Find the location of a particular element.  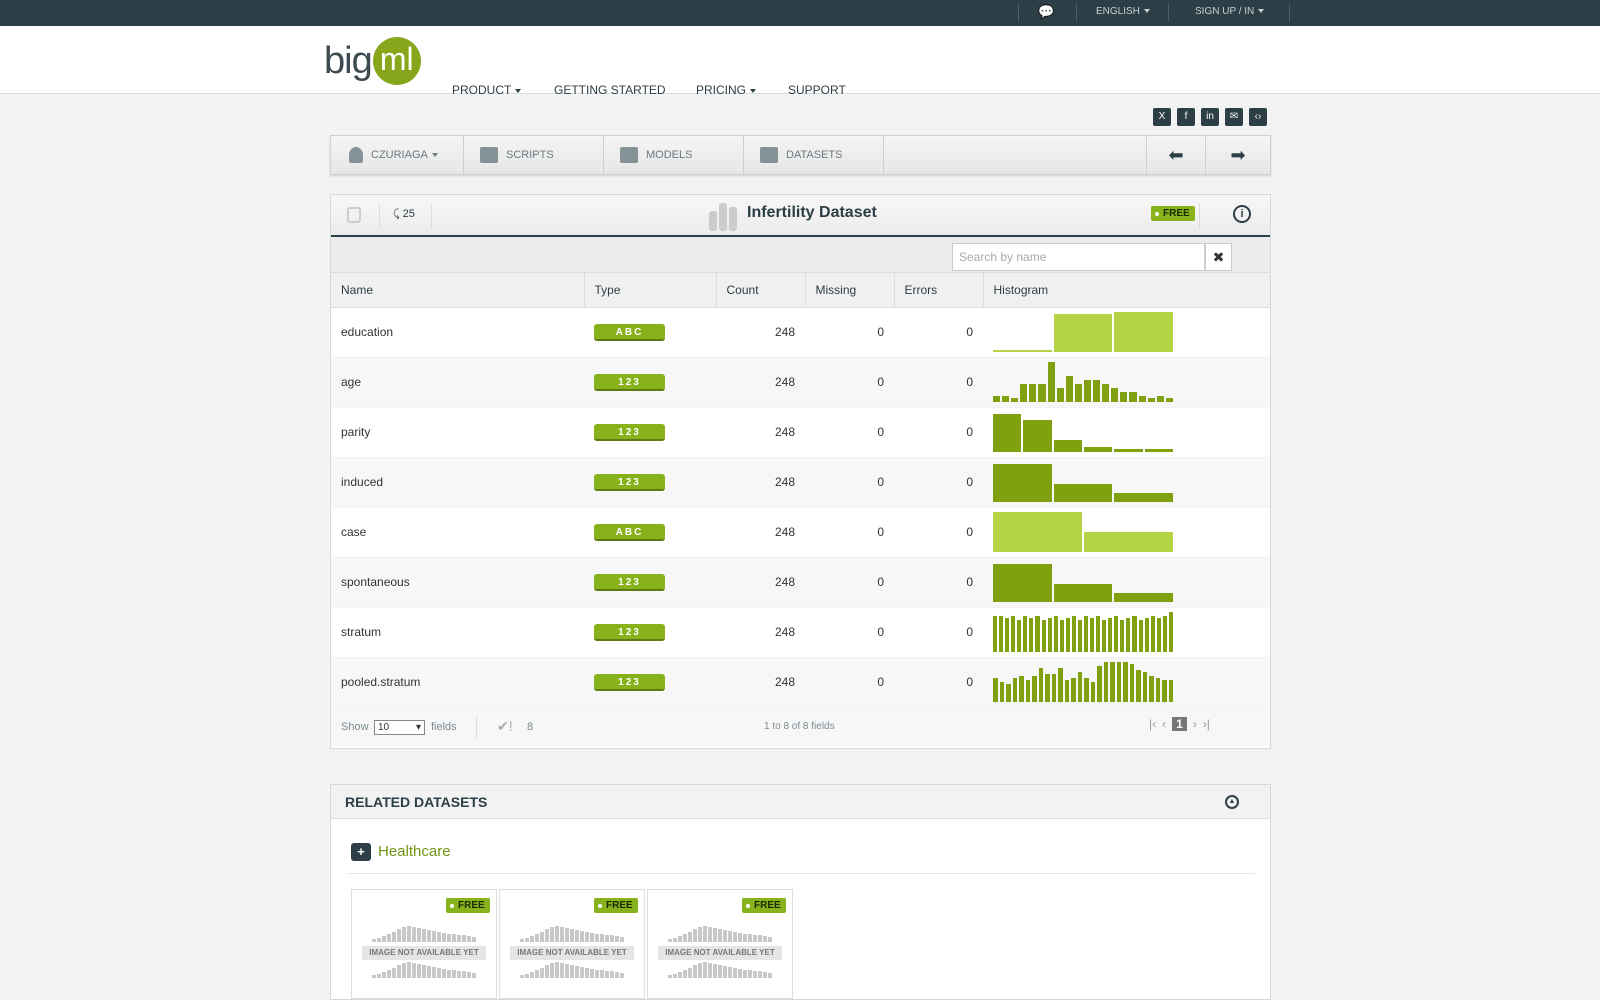

table-row: education ABC 248 0 0 is located at coordinates (800, 332).